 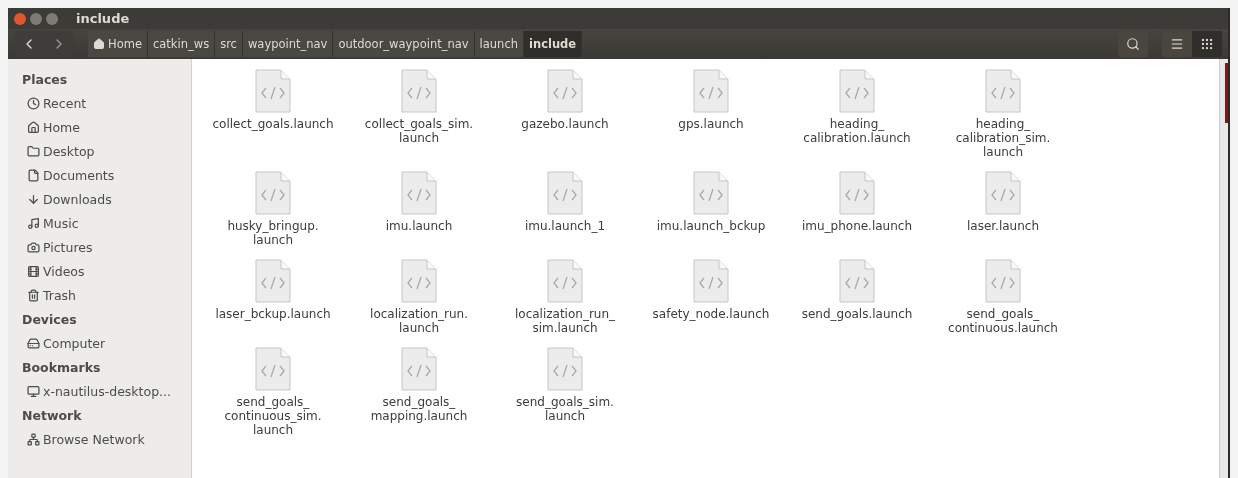 I want to click on file-name: imu.launch, so click(x=419, y=226).